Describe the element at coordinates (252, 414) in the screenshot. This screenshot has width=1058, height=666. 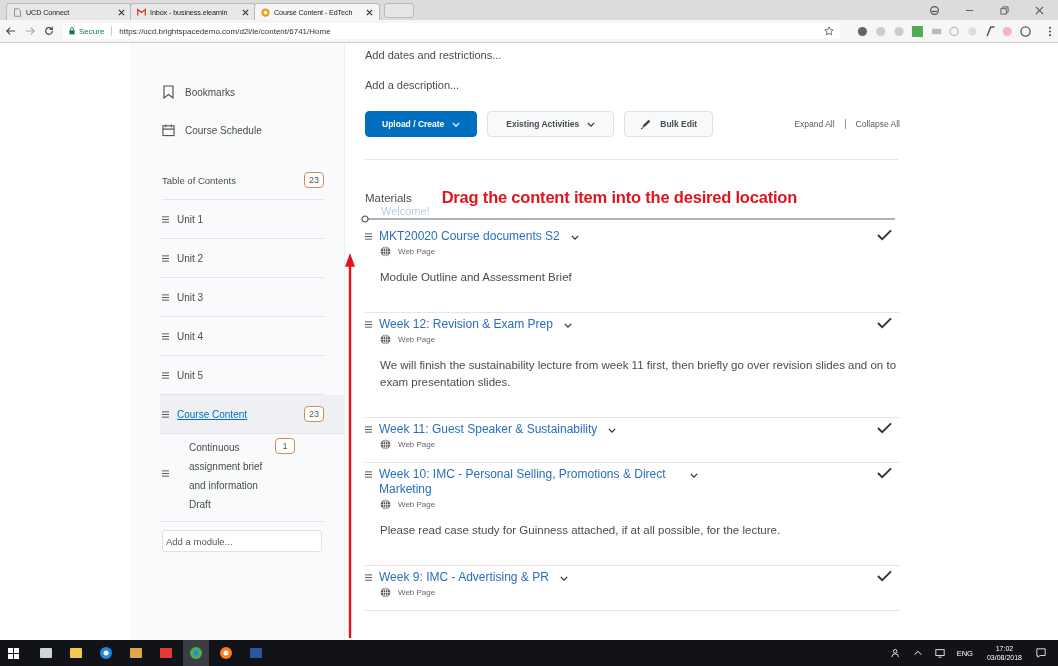
I see `module-item: Course Content 23` at that location.